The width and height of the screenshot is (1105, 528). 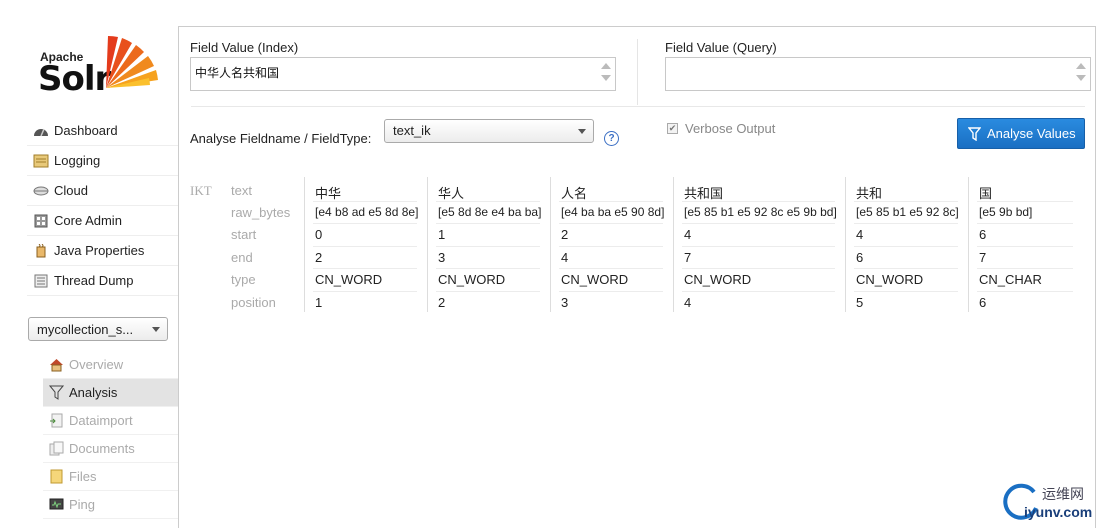 What do you see at coordinates (869, 193) in the screenshot?
I see `token-text: 共和` at bounding box center [869, 193].